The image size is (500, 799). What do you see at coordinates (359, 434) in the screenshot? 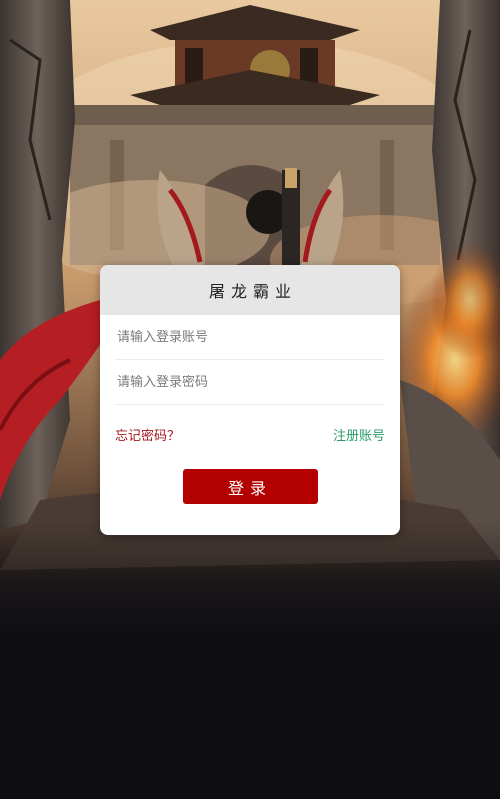
I see `register-link: 注册账号` at bounding box center [359, 434].